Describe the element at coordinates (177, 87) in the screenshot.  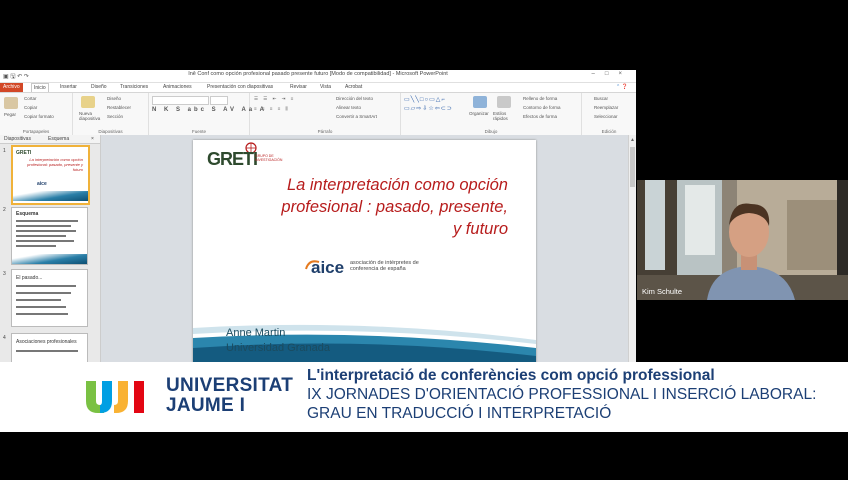
I see `tab-animaciones: Animaciones` at that location.